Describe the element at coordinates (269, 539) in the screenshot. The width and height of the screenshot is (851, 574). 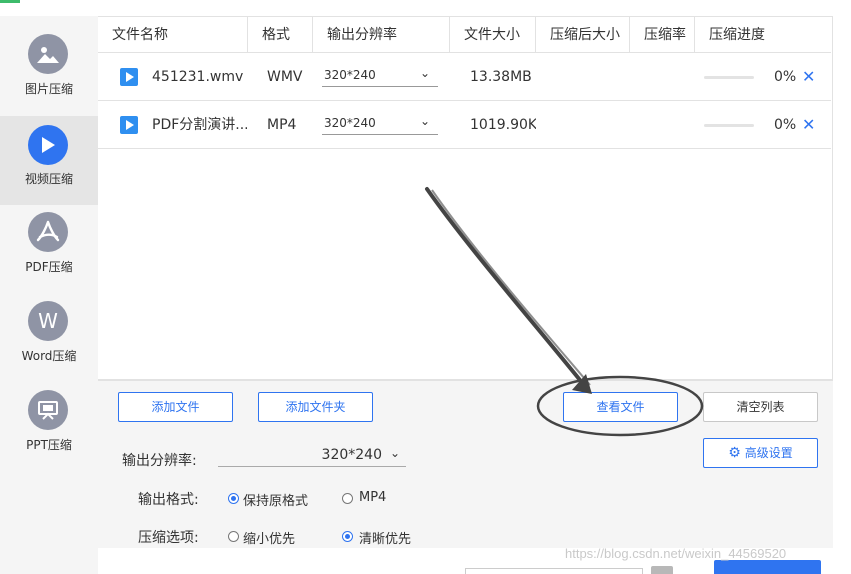
I see `compress-size-first-label: 缩小优先` at that location.